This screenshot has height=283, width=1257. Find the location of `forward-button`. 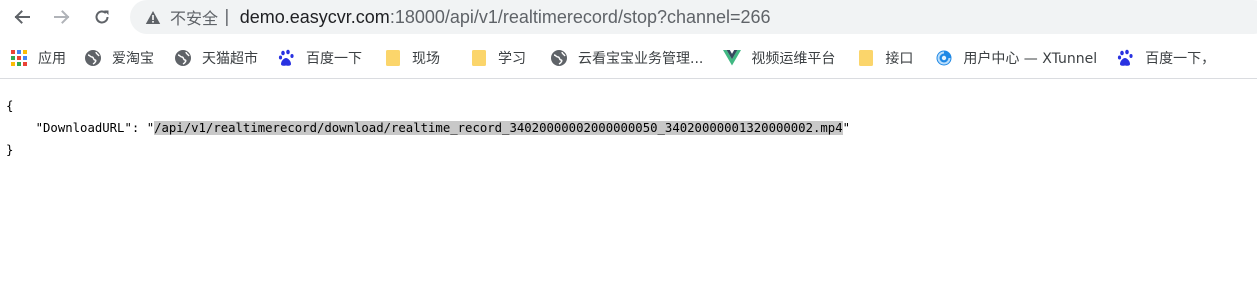

forward-button is located at coordinates (62, 17).